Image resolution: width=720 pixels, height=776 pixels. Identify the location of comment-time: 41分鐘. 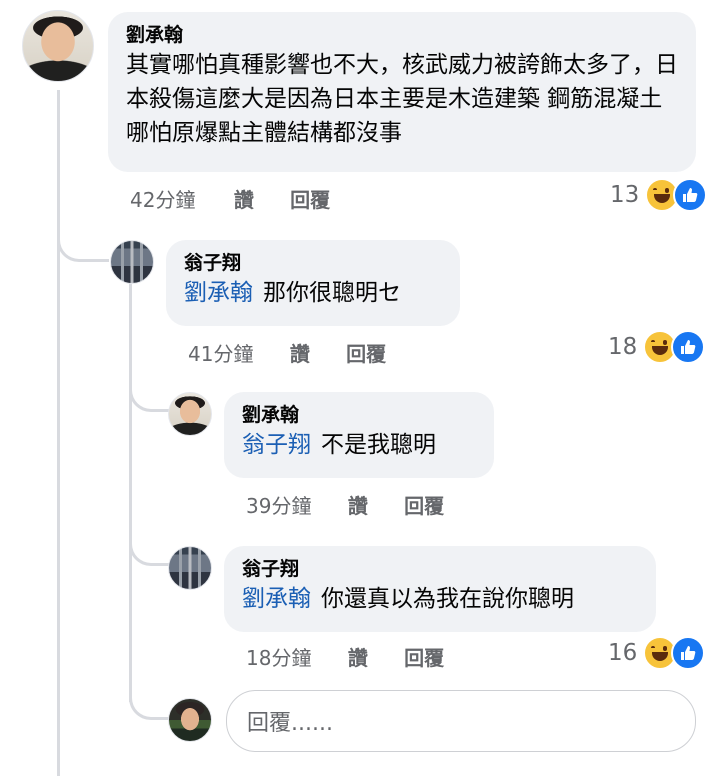
(220, 352).